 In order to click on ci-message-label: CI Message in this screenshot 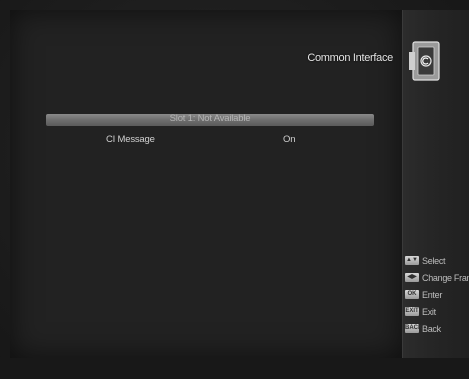, I will do `click(130, 139)`.